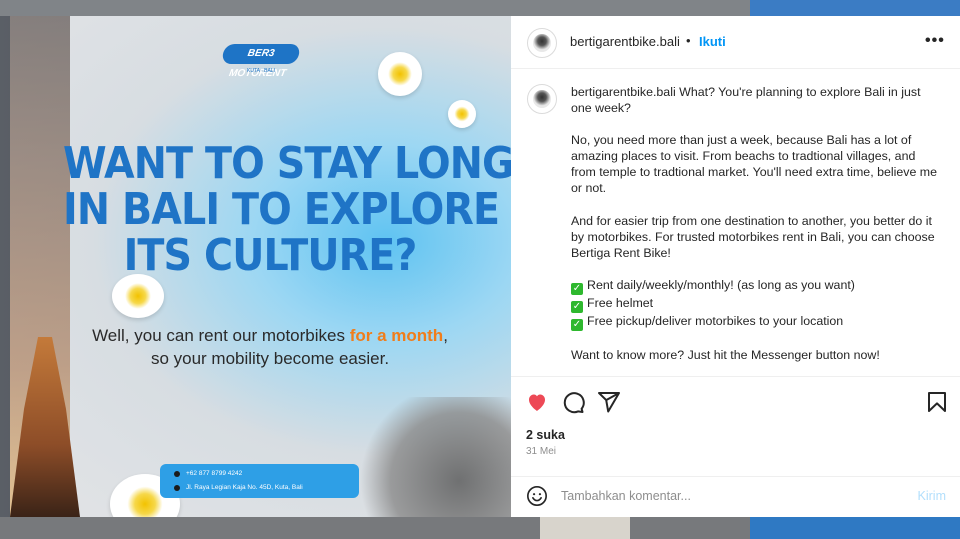 Image resolution: width=960 pixels, height=539 pixels. Describe the element at coordinates (244, 487) in the screenshot. I see `contact-address: Jl. Raya Legian Kaja No. 45D, Kuta, Bali` at that location.